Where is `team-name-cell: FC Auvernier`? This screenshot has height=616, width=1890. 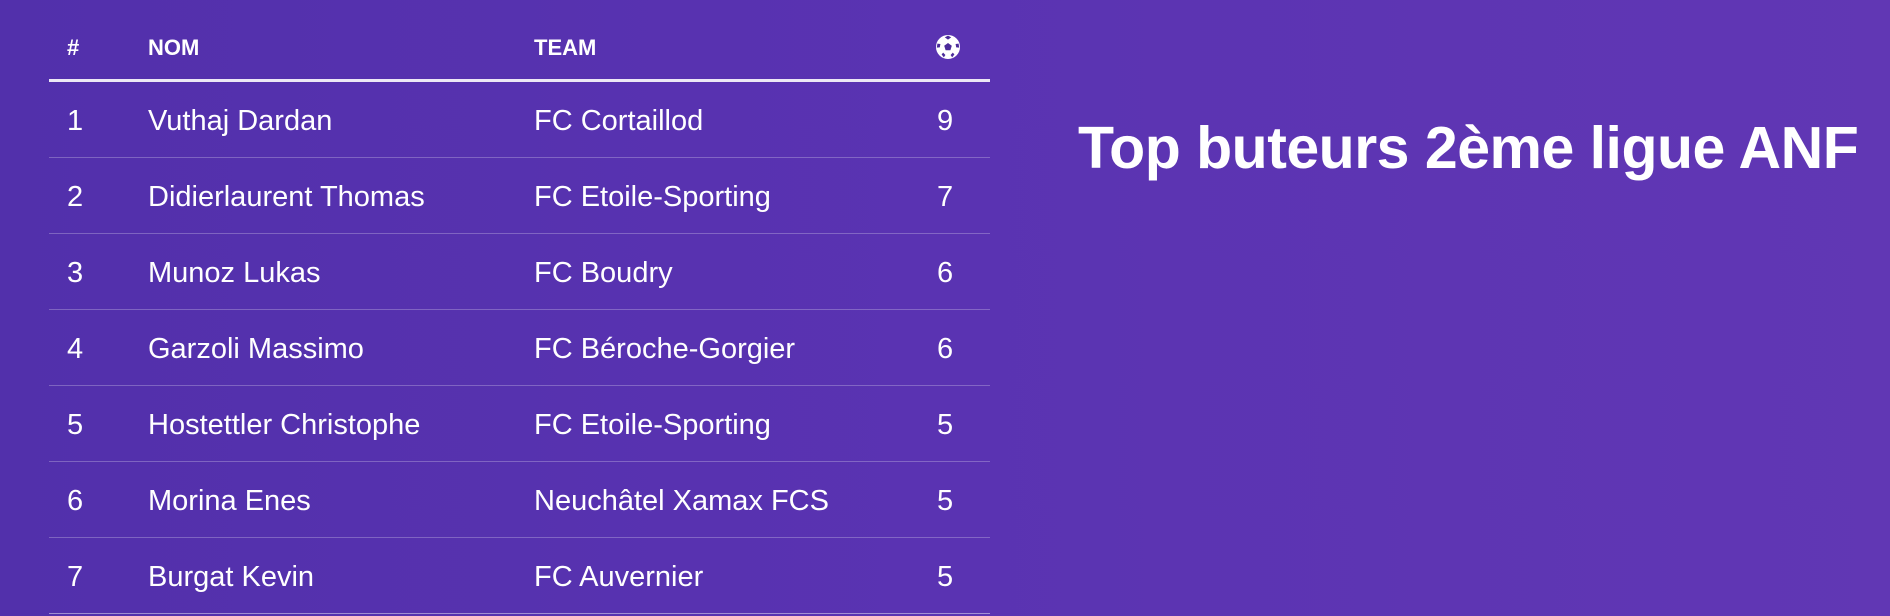 team-name-cell: FC Auvernier is located at coordinates (619, 577).